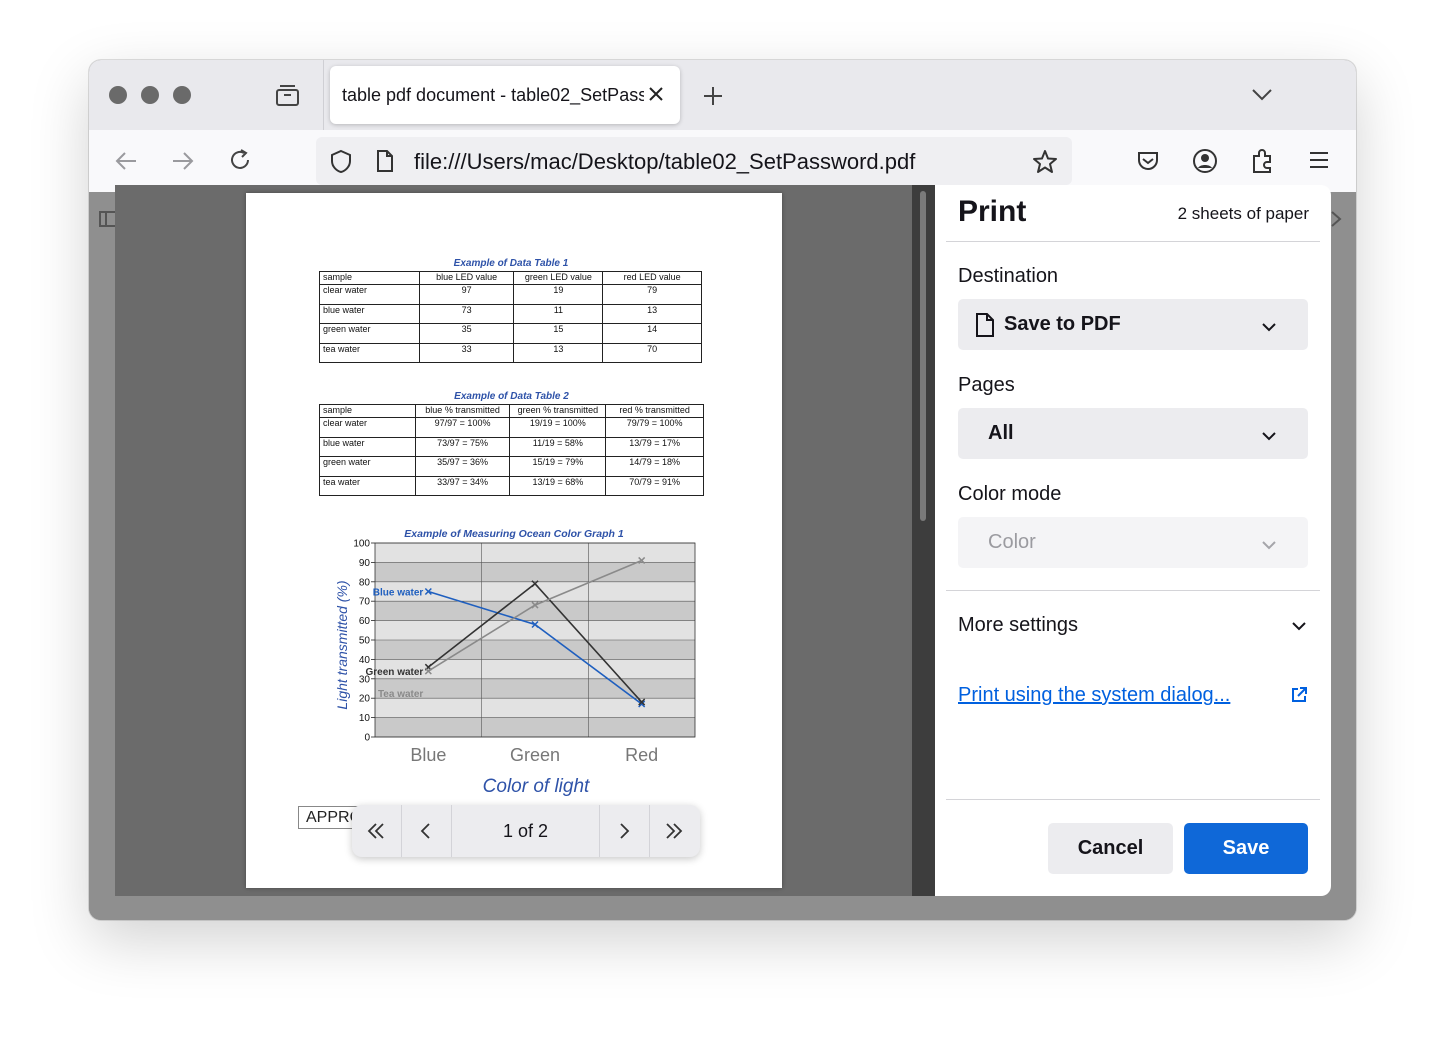 The height and width of the screenshot is (1038, 1445). I want to click on double-chevron-right-icon, so click(674, 831).